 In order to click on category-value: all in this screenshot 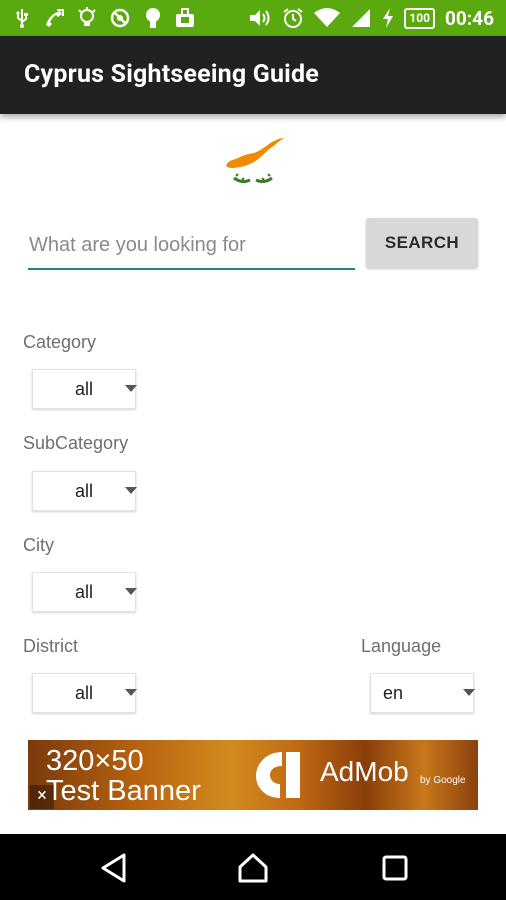, I will do `click(83, 389)`.